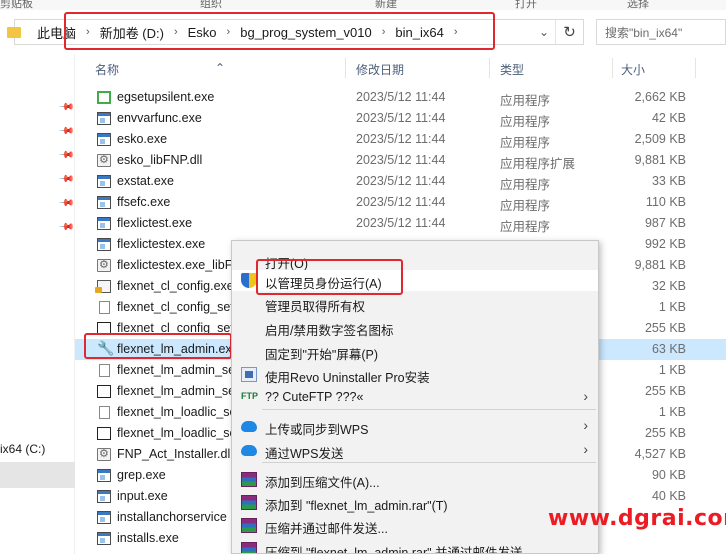  What do you see at coordinates (177, 433) in the screenshot?
I see `file-name: flexnet_lm_loadlic_se` at bounding box center [177, 433].